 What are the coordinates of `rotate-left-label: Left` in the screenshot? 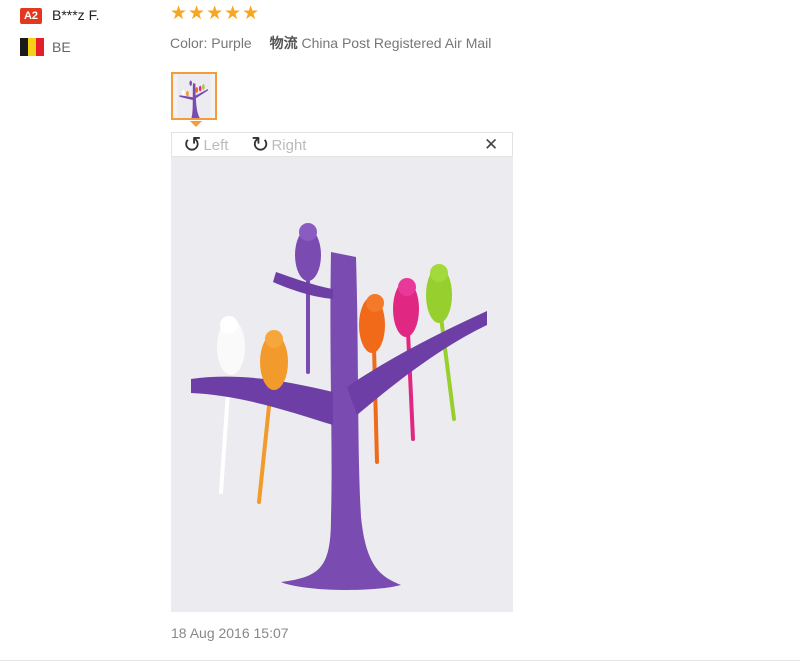 It's located at (216, 145).